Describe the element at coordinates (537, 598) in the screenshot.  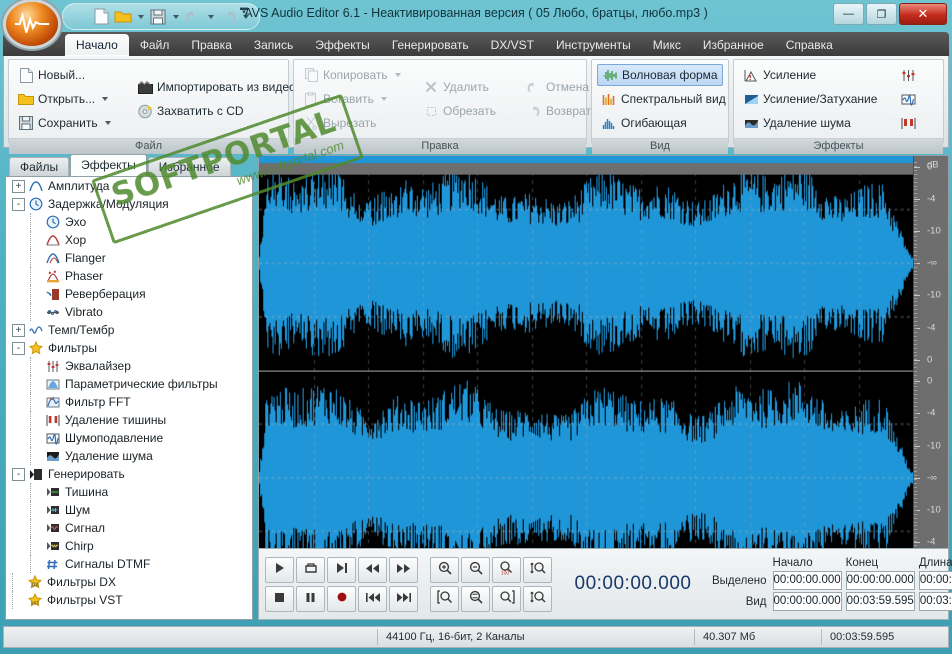
I see `zoom-out-vertical-button` at that location.